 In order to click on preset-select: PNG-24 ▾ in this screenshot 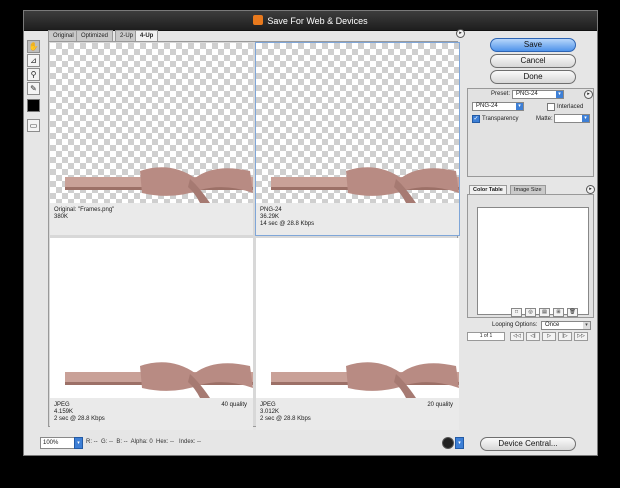, I will do `click(538, 94)`.